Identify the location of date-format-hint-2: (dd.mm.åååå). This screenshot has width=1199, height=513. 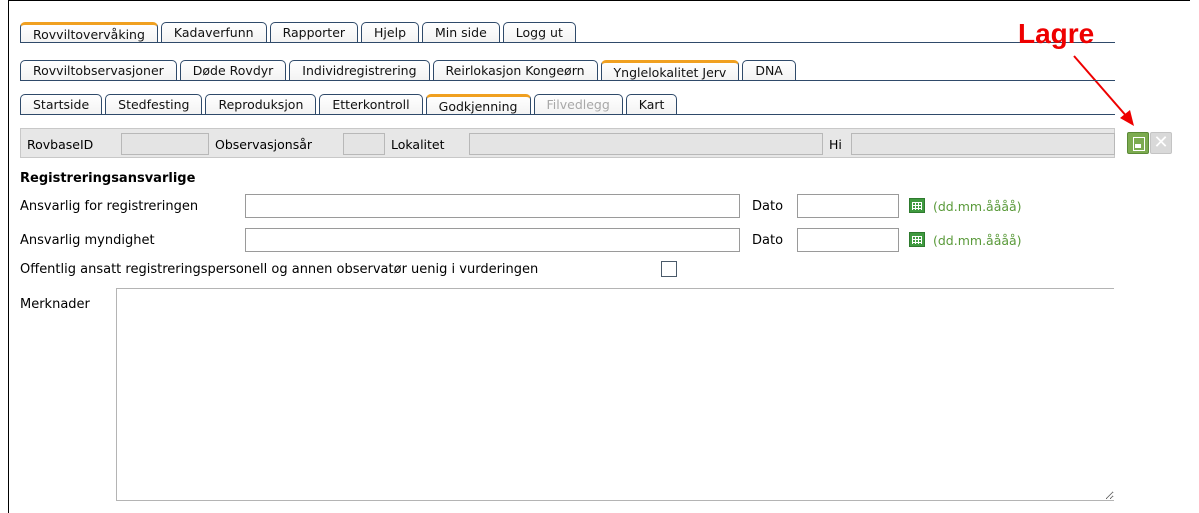
(977, 240).